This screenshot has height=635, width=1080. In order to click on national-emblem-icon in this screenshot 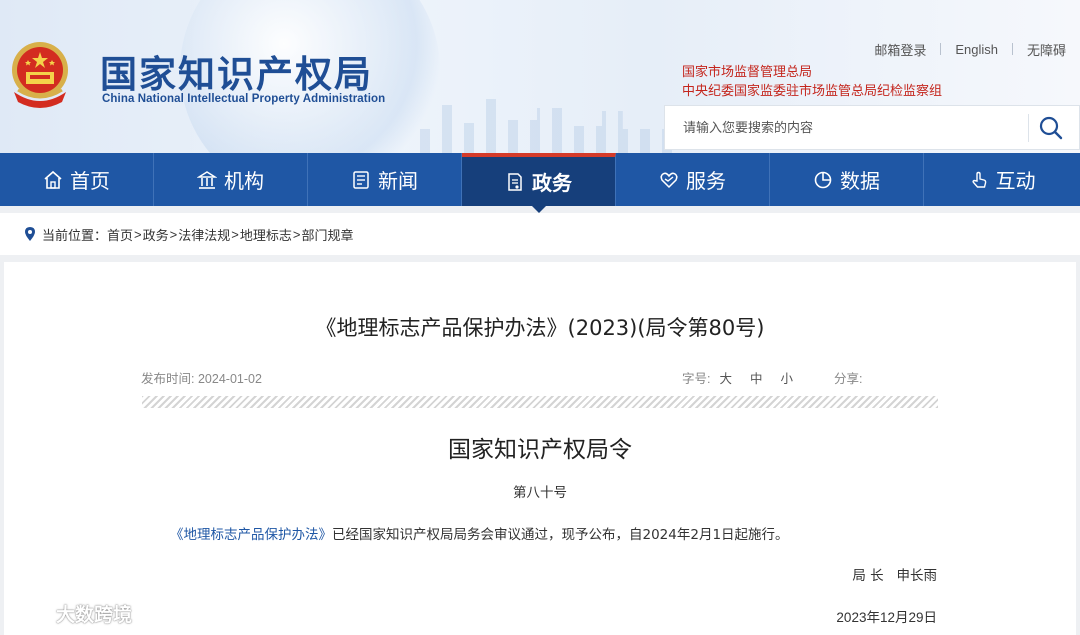, I will do `click(40, 75)`.